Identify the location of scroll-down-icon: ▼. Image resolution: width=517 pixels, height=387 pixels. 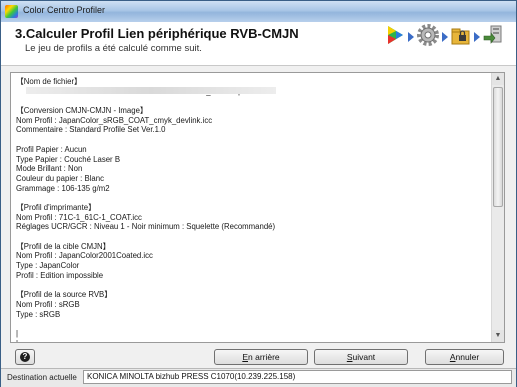
(498, 336).